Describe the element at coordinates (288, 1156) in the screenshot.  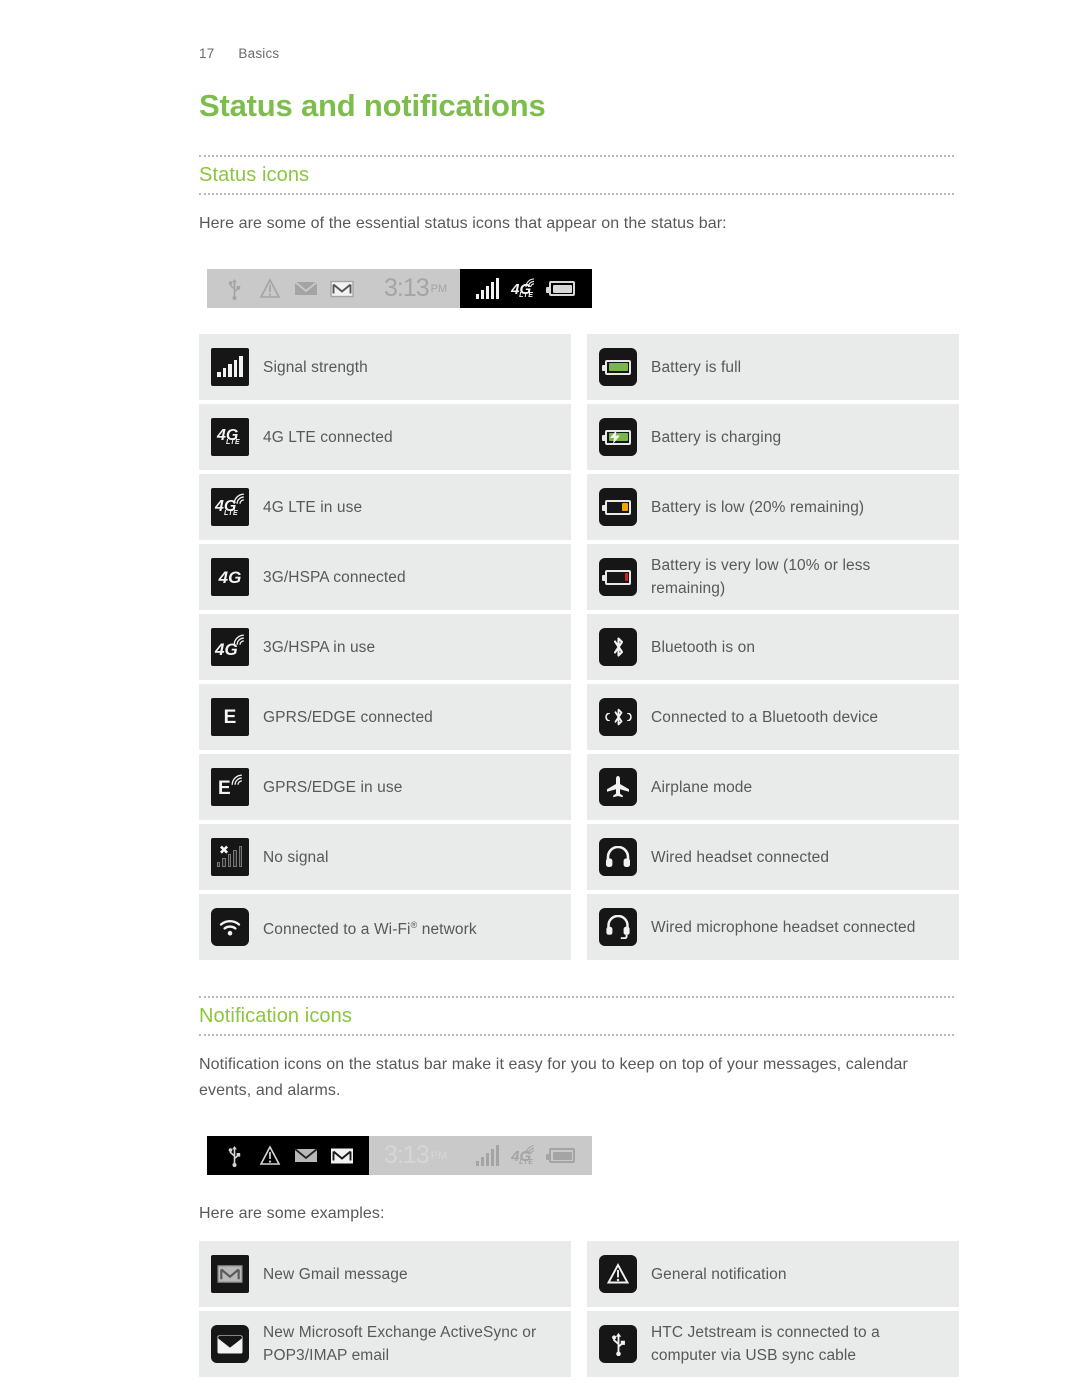
I see `status-bar-left-segment-highlighted` at that location.